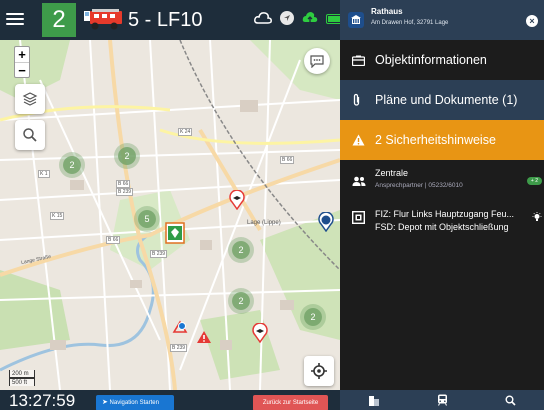 Image resolution: width=544 pixels, height=410 pixels. What do you see at coordinates (22, 382) in the screenshot?
I see `scale-imperial: 500 ft` at bounding box center [22, 382].